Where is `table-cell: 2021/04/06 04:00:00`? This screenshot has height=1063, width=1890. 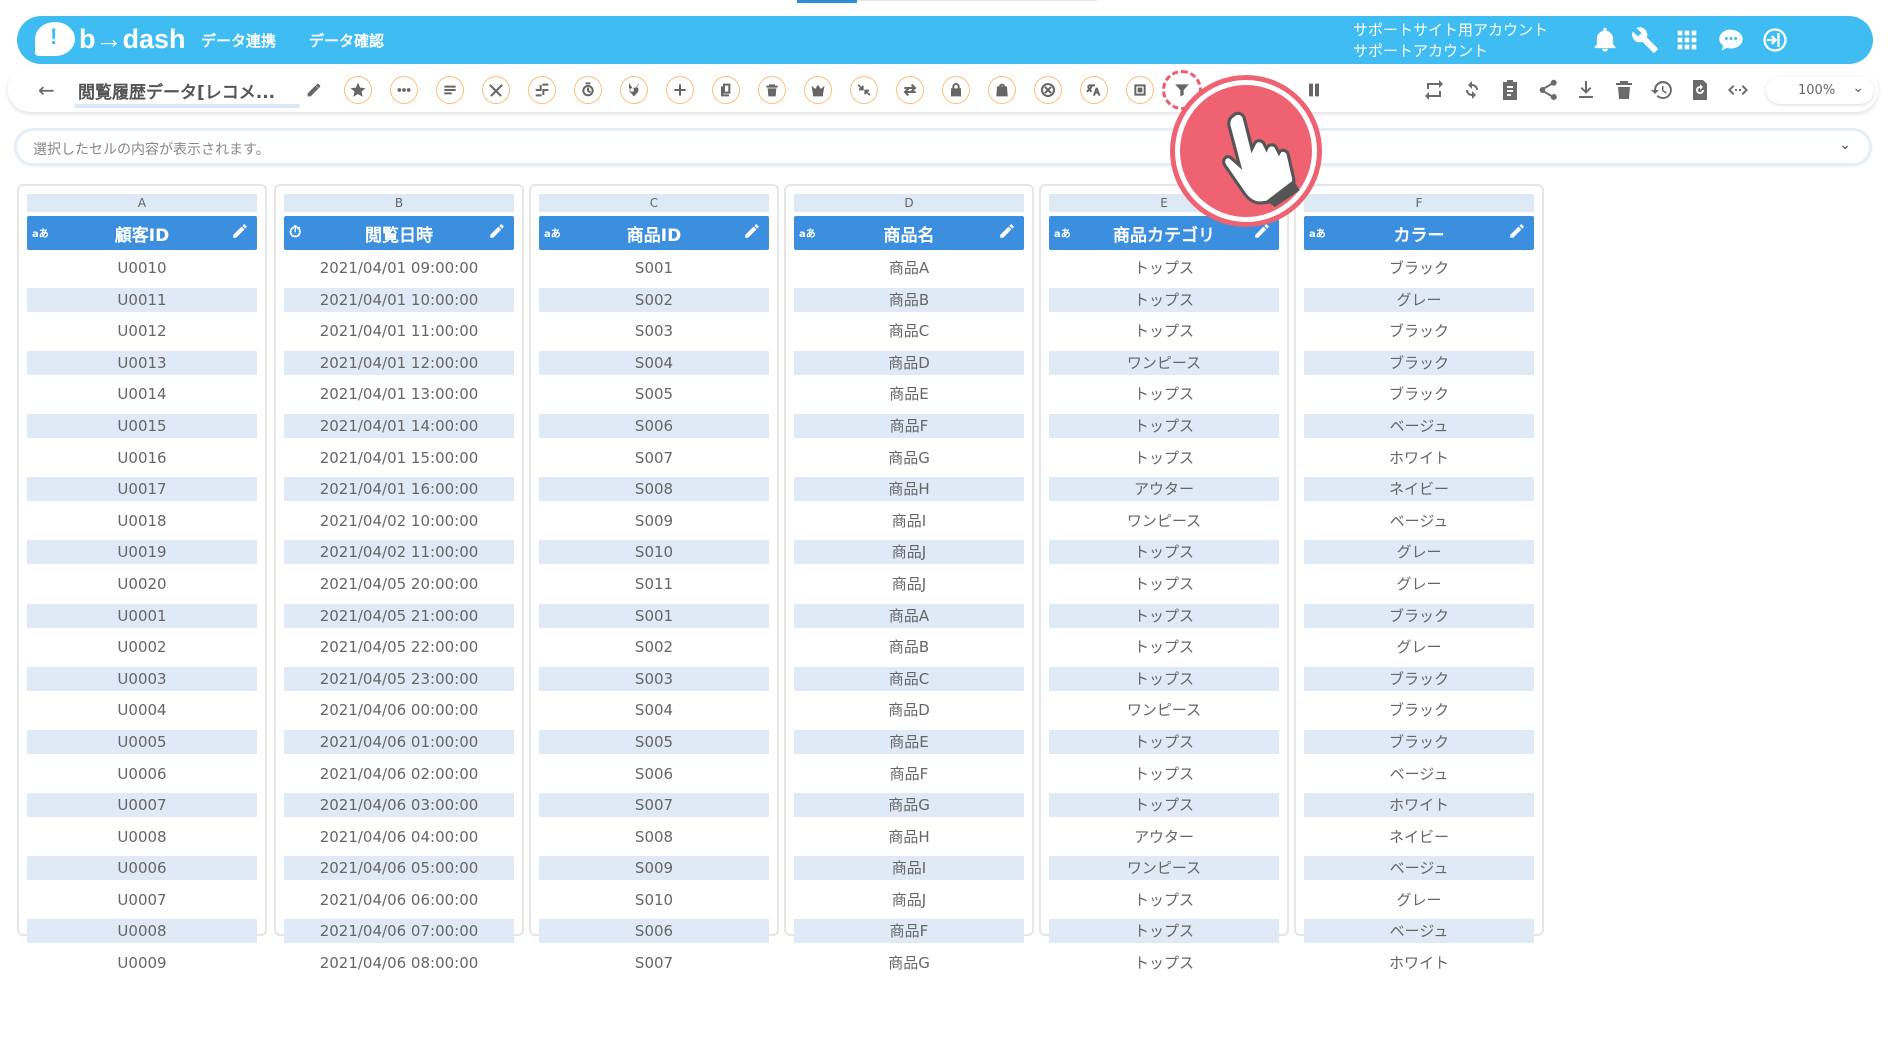
table-cell: 2021/04/06 04:00:00 is located at coordinates (399, 840).